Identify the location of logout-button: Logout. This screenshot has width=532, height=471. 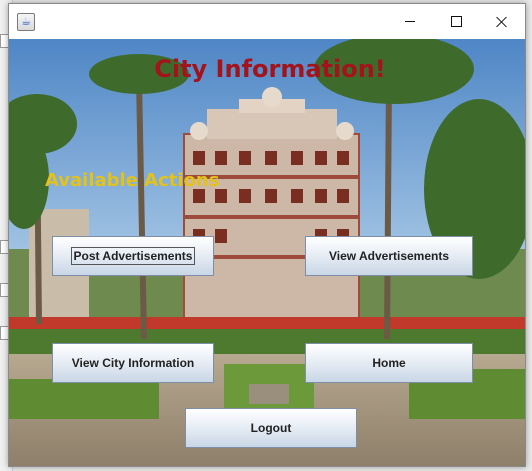
(271, 428).